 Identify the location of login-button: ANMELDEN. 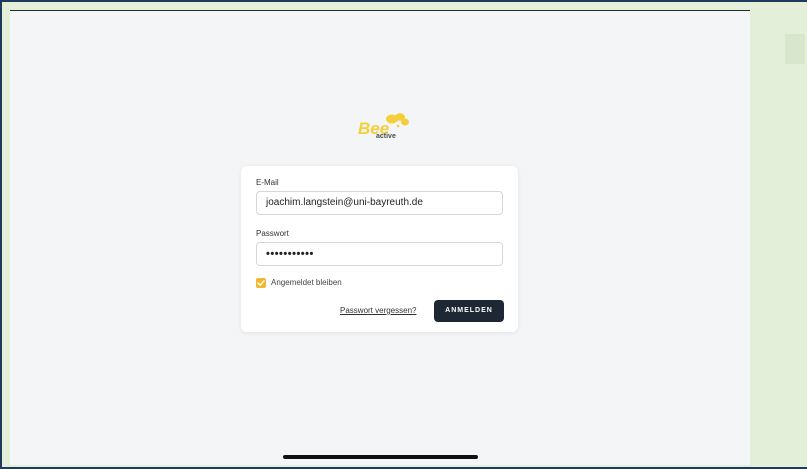
(469, 311).